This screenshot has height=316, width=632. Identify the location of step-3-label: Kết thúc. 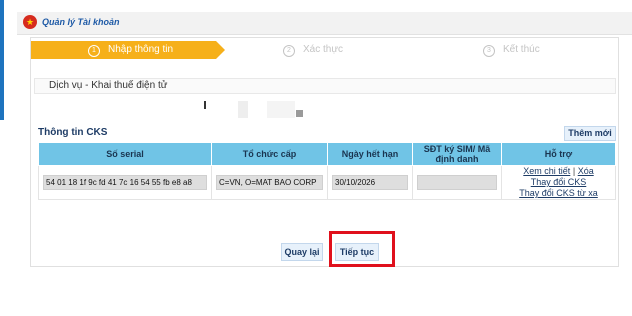
(521, 49).